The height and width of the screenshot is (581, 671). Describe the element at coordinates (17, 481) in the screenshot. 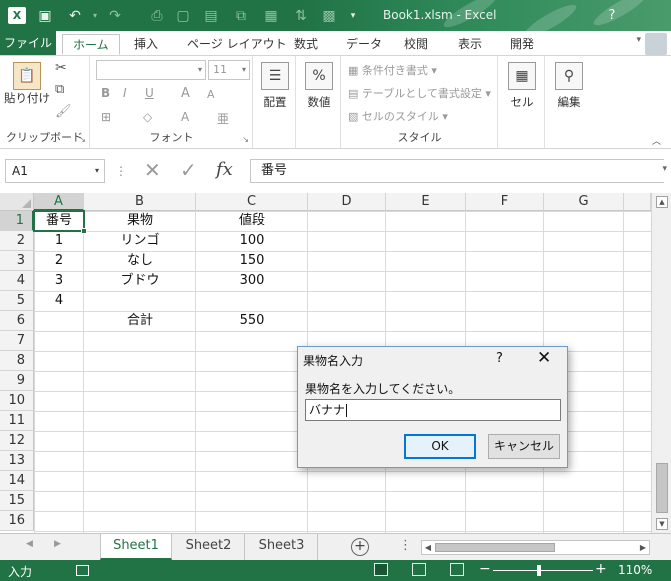

I see `row-header: 14` at that location.